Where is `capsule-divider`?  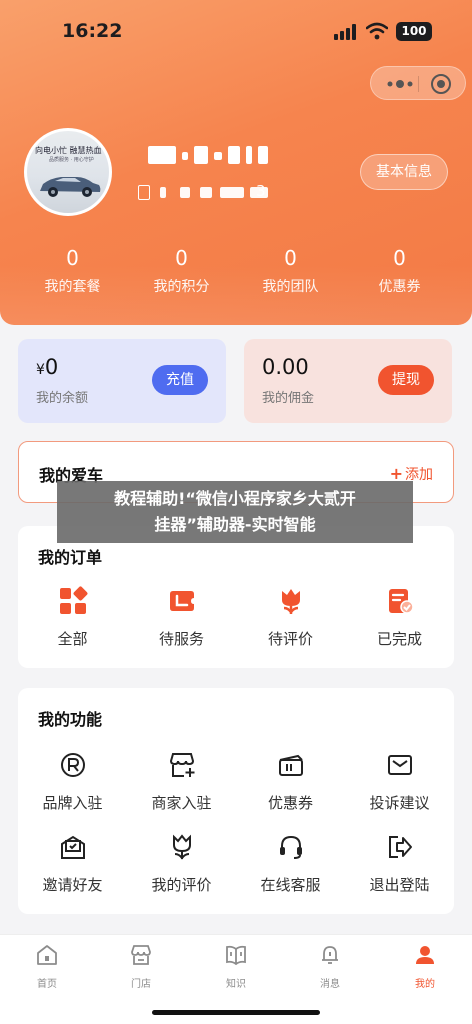
capsule-divider is located at coordinates (418, 84).